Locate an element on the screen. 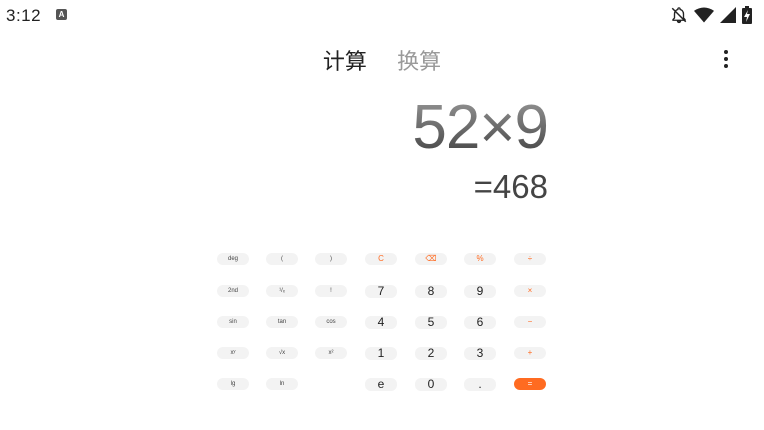 The width and height of the screenshot is (764, 430). minus-key: − is located at coordinates (530, 322).